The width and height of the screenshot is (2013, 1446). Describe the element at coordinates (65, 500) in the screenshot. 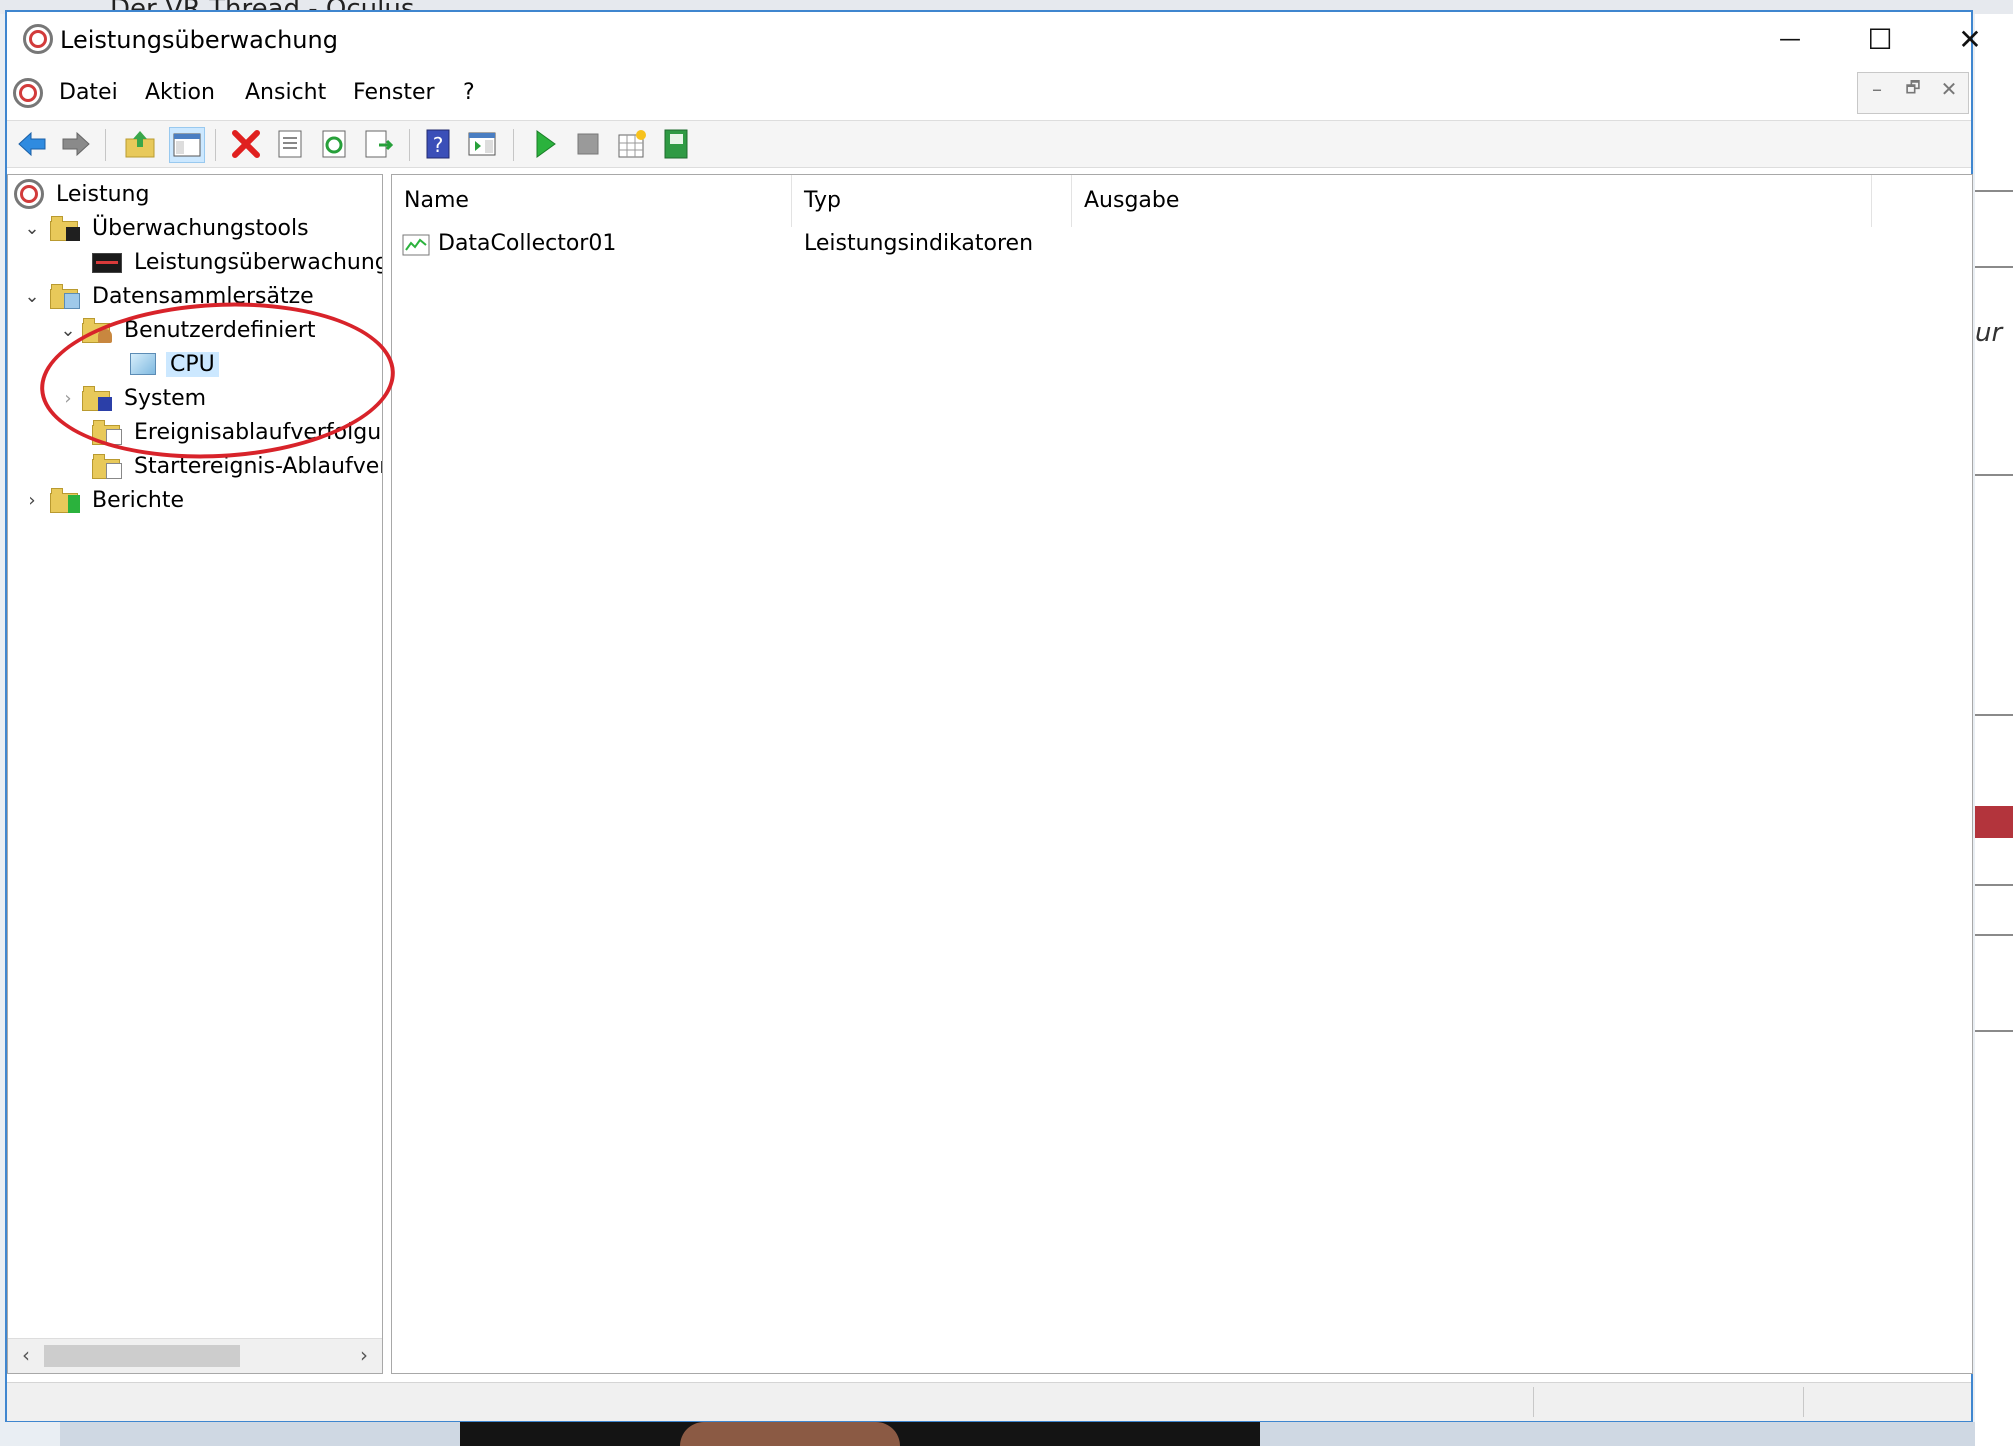

I see `reports-folder-icon` at that location.